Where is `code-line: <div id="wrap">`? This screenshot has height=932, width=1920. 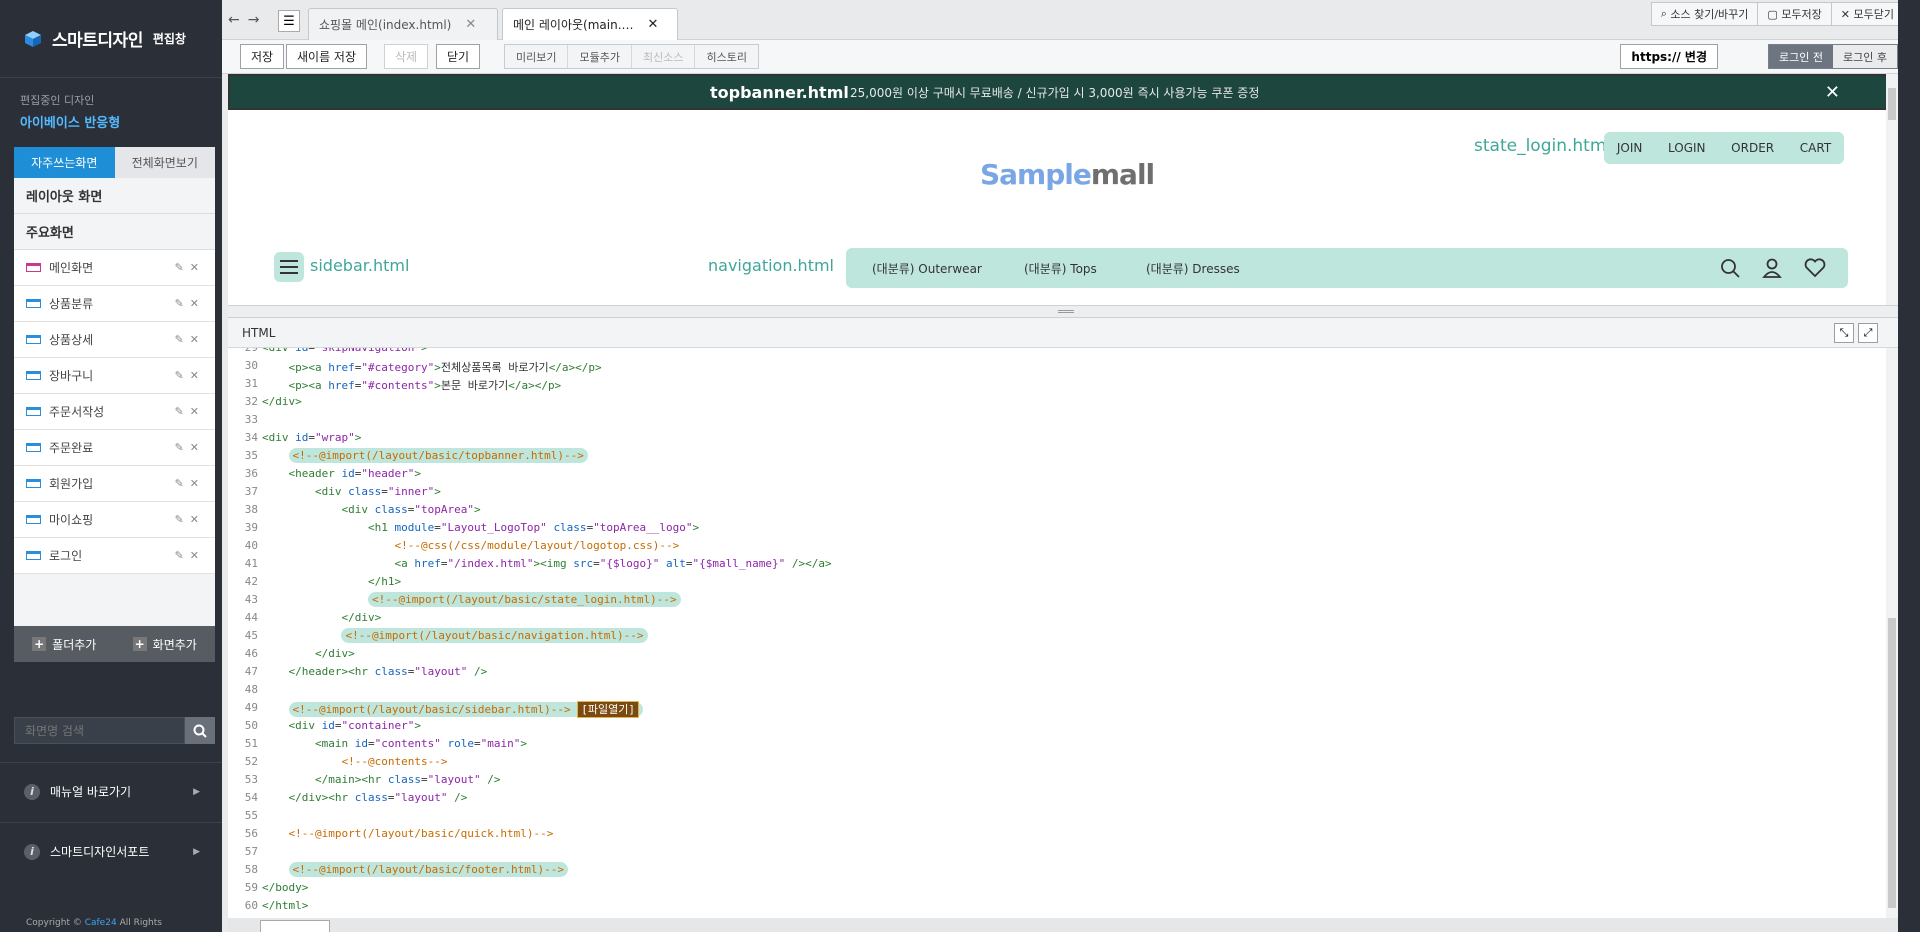 code-line: <div id="wrap"> is located at coordinates (311, 437).